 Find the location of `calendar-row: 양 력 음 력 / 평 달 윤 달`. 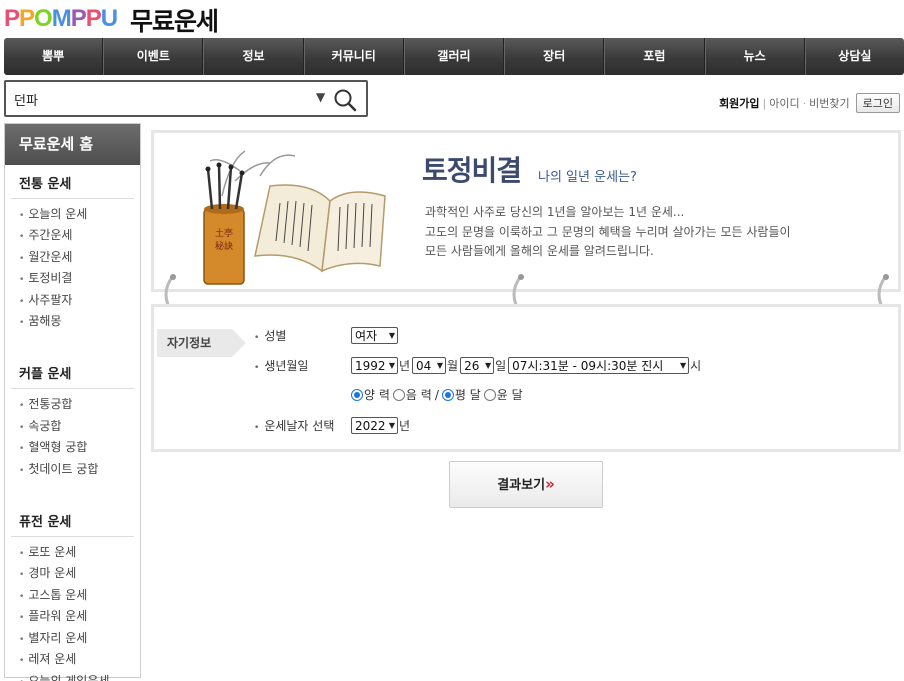

calendar-row: 양 력 음 력 / 평 달 윤 달 is located at coordinates (437, 394).